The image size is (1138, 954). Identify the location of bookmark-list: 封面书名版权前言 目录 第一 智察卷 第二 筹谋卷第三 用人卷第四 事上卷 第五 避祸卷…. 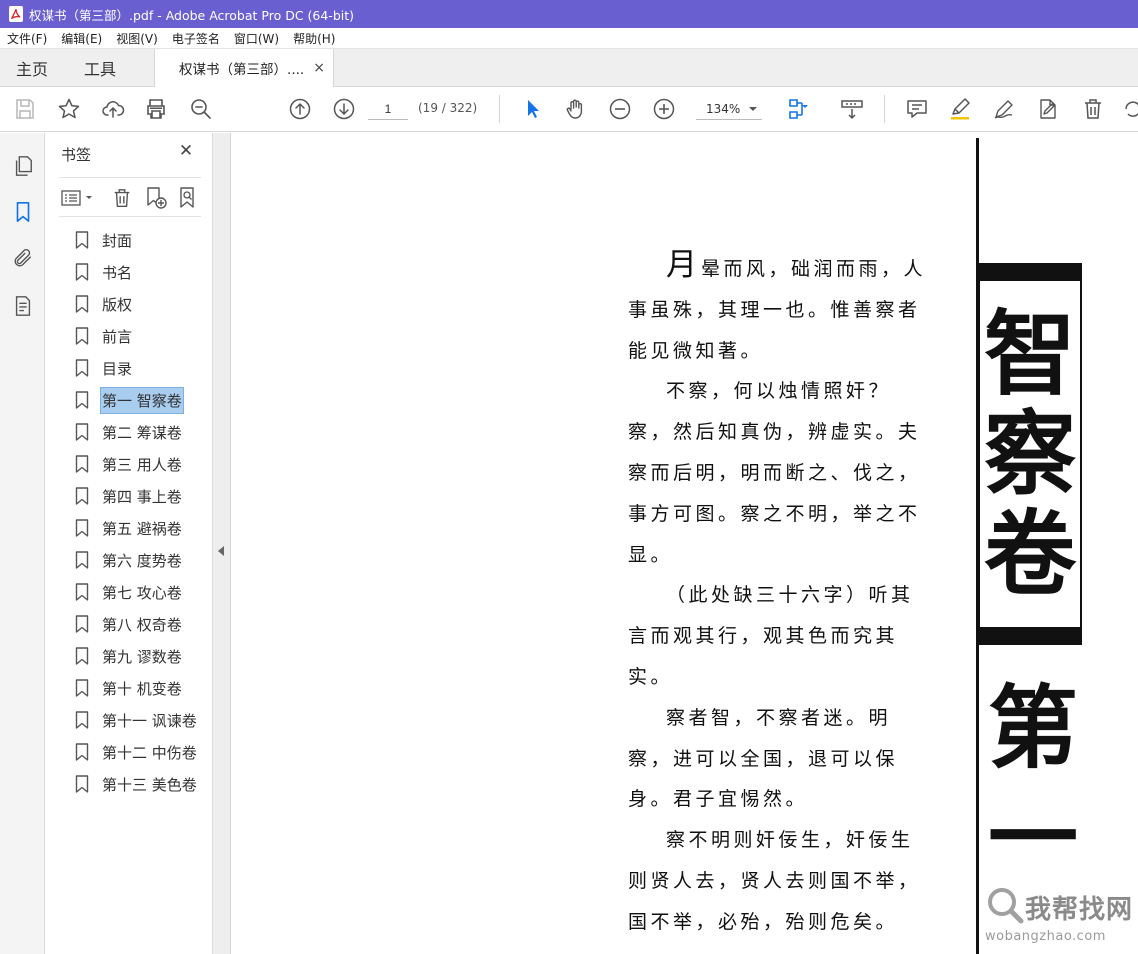
(136, 512).